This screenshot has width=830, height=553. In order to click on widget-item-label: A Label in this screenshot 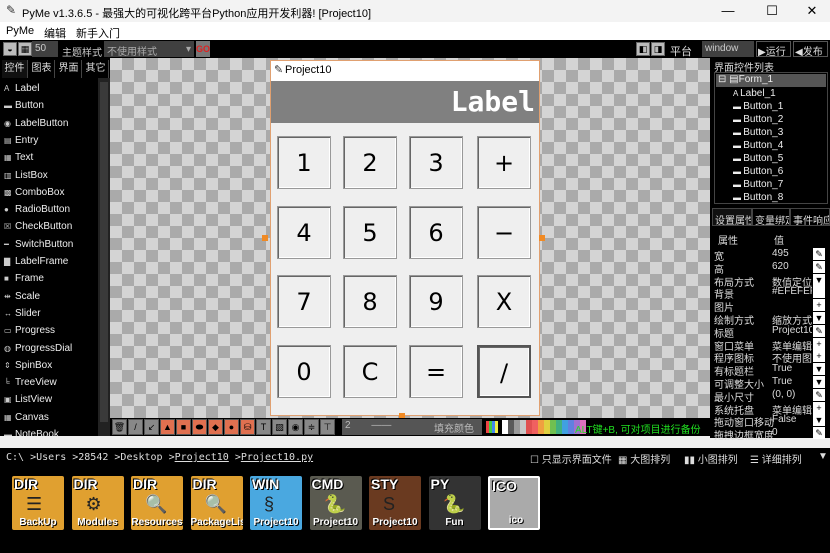, I will do `click(21, 88)`.